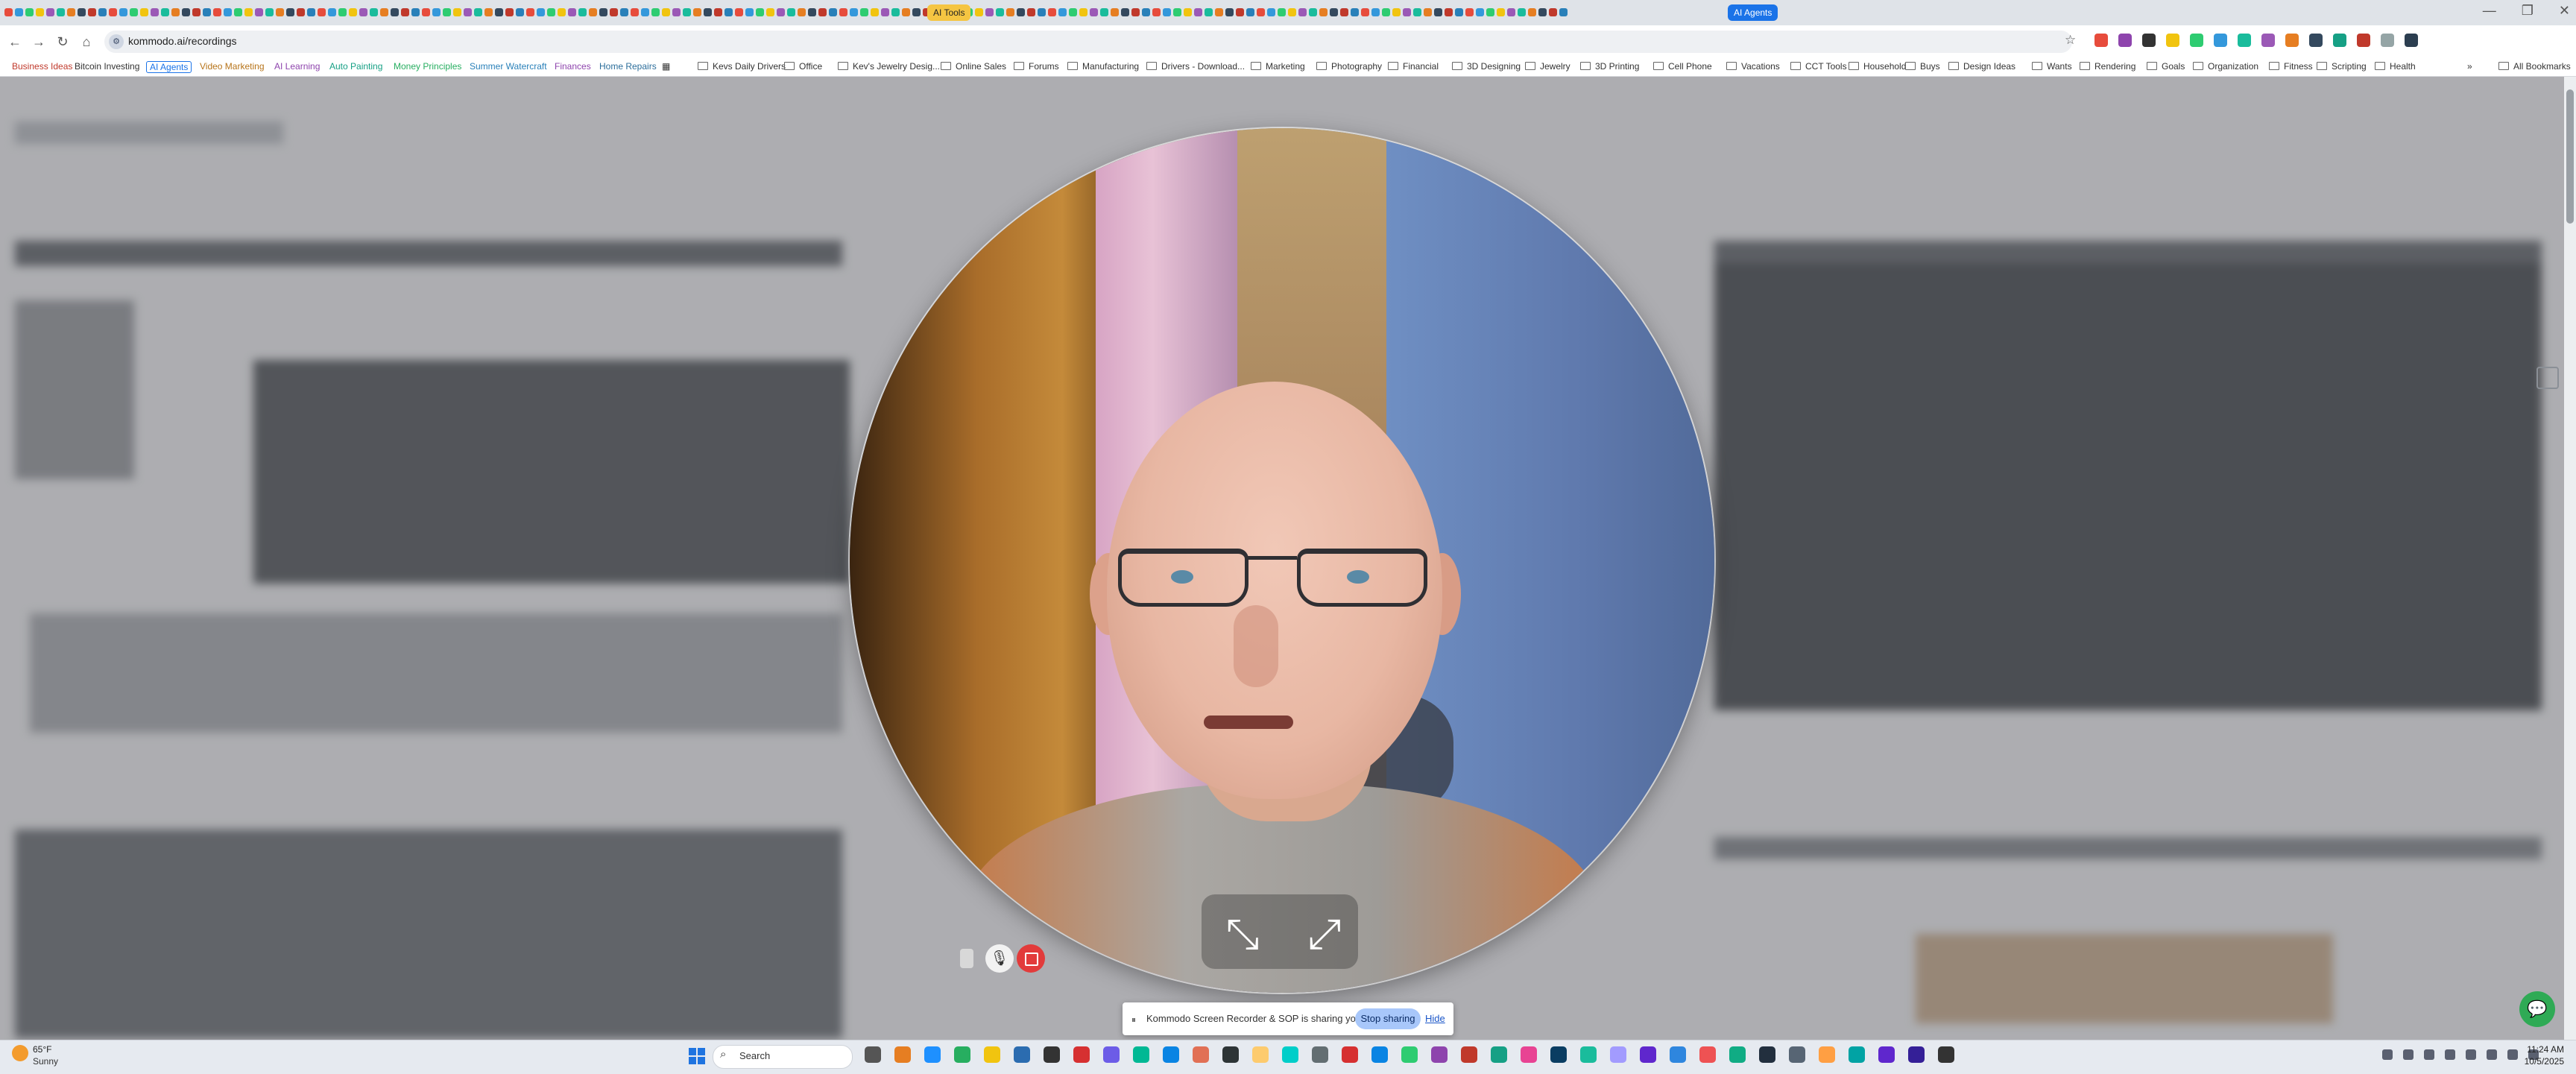 Image resolution: width=2576 pixels, height=1074 pixels. What do you see at coordinates (1088, 42) in the screenshot?
I see `address-bar` at bounding box center [1088, 42].